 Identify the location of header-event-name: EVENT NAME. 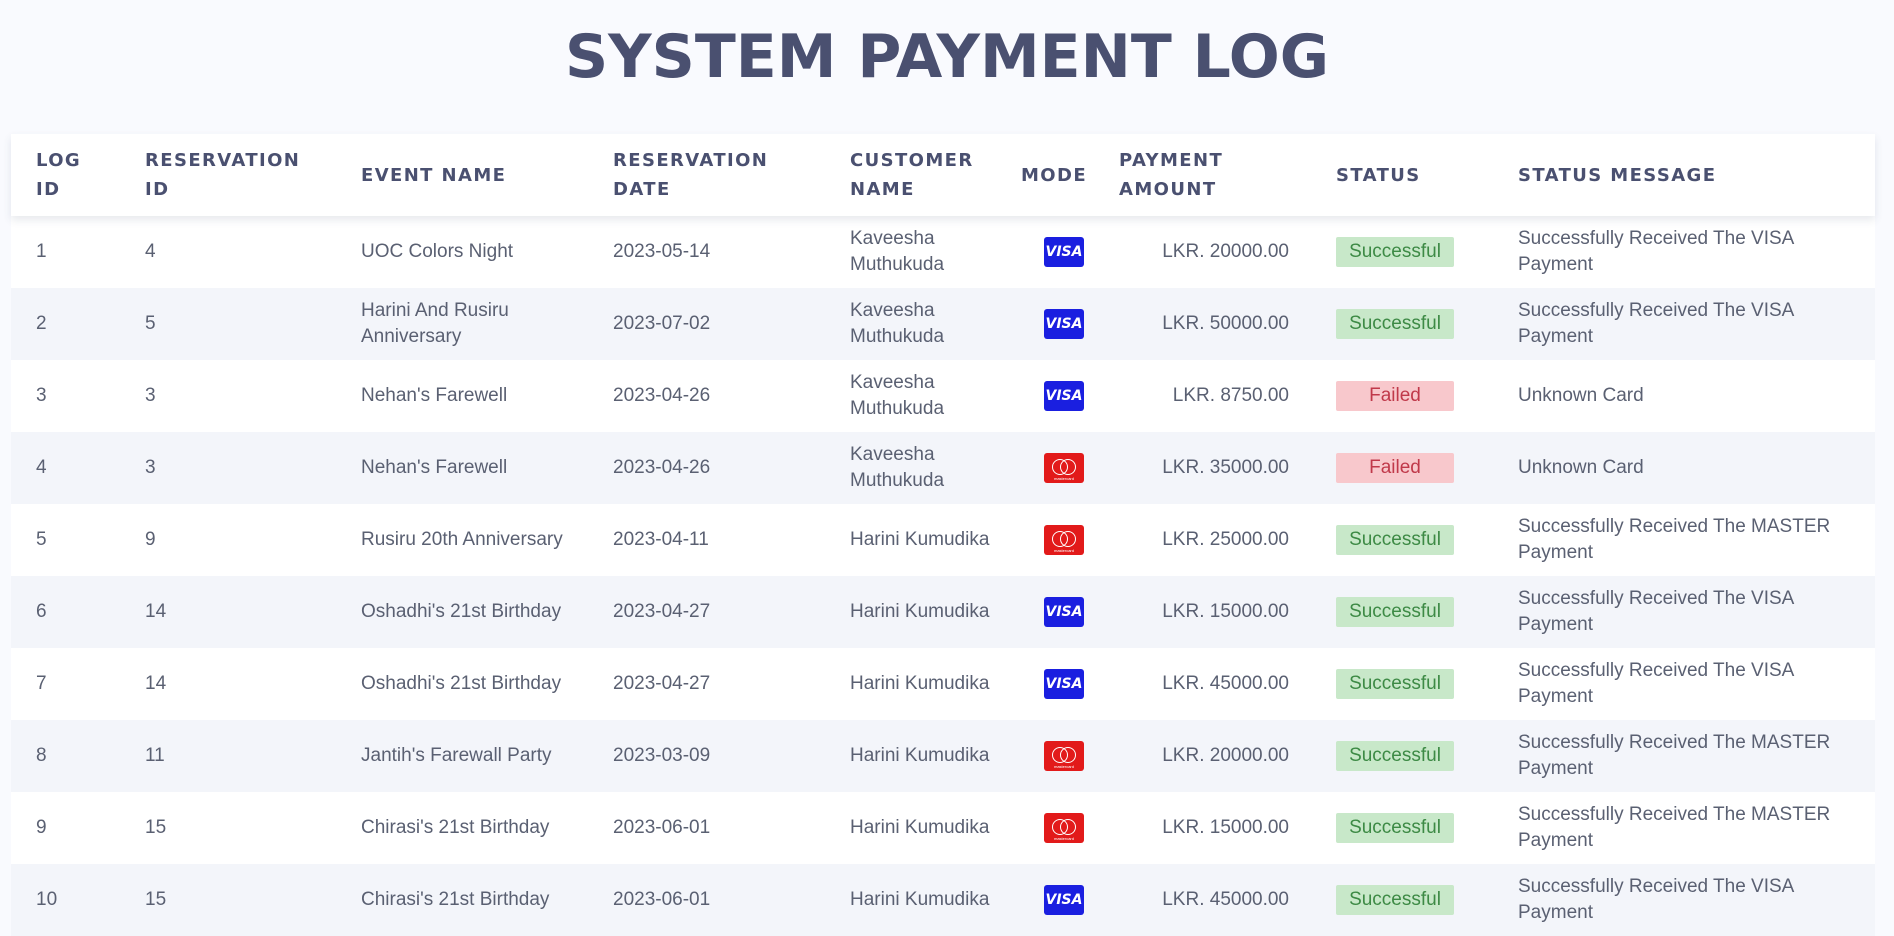
(462, 175).